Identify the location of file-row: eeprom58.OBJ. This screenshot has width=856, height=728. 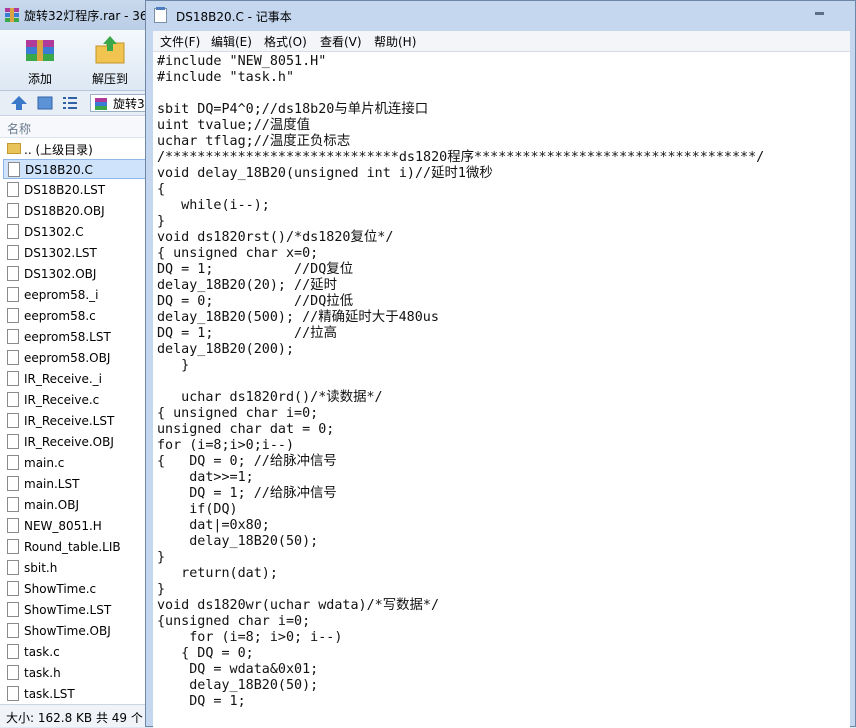
(75, 358).